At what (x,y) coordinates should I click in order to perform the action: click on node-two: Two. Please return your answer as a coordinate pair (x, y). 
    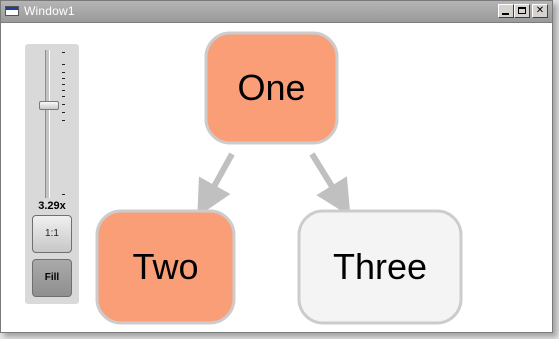
    Looking at the image, I should click on (165, 267).